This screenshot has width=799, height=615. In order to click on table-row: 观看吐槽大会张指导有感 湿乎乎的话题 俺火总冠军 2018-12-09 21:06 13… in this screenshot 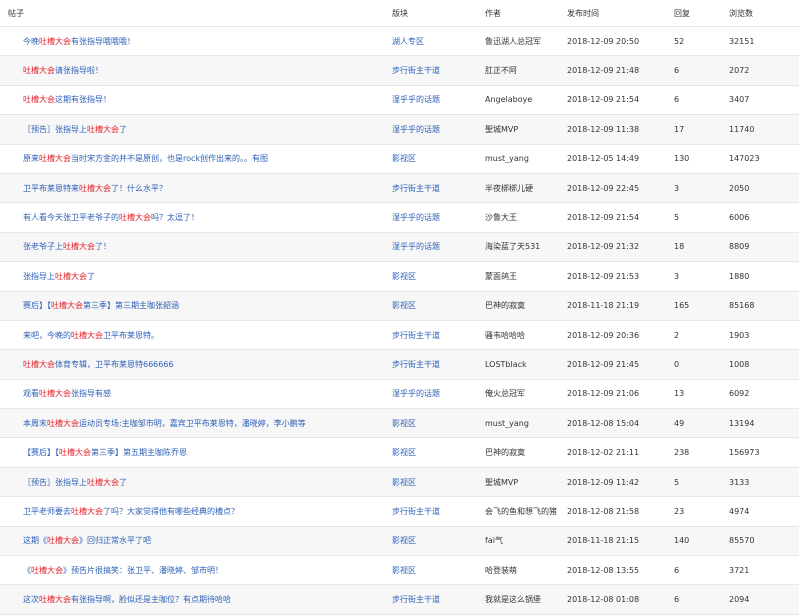, I will do `click(399, 395)`.